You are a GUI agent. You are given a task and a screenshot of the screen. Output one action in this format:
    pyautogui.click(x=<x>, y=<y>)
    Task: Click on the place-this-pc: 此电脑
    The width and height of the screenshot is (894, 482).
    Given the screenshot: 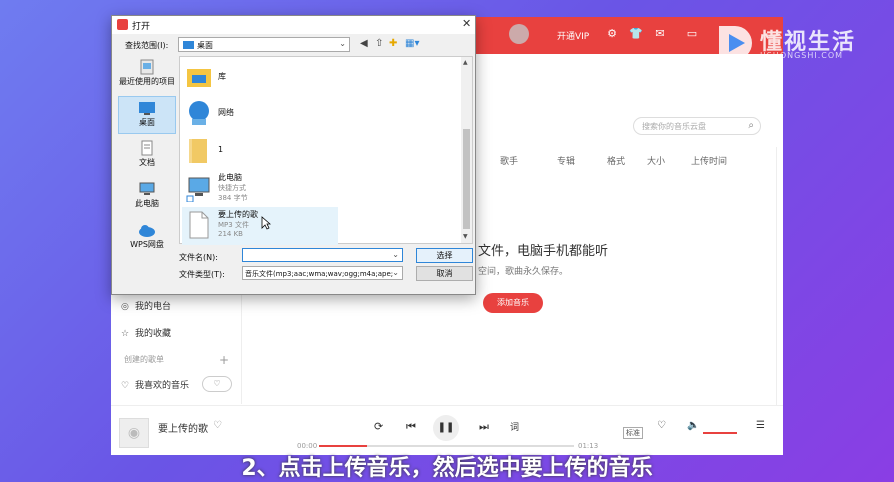 What is the action you would take?
    pyautogui.click(x=147, y=197)
    